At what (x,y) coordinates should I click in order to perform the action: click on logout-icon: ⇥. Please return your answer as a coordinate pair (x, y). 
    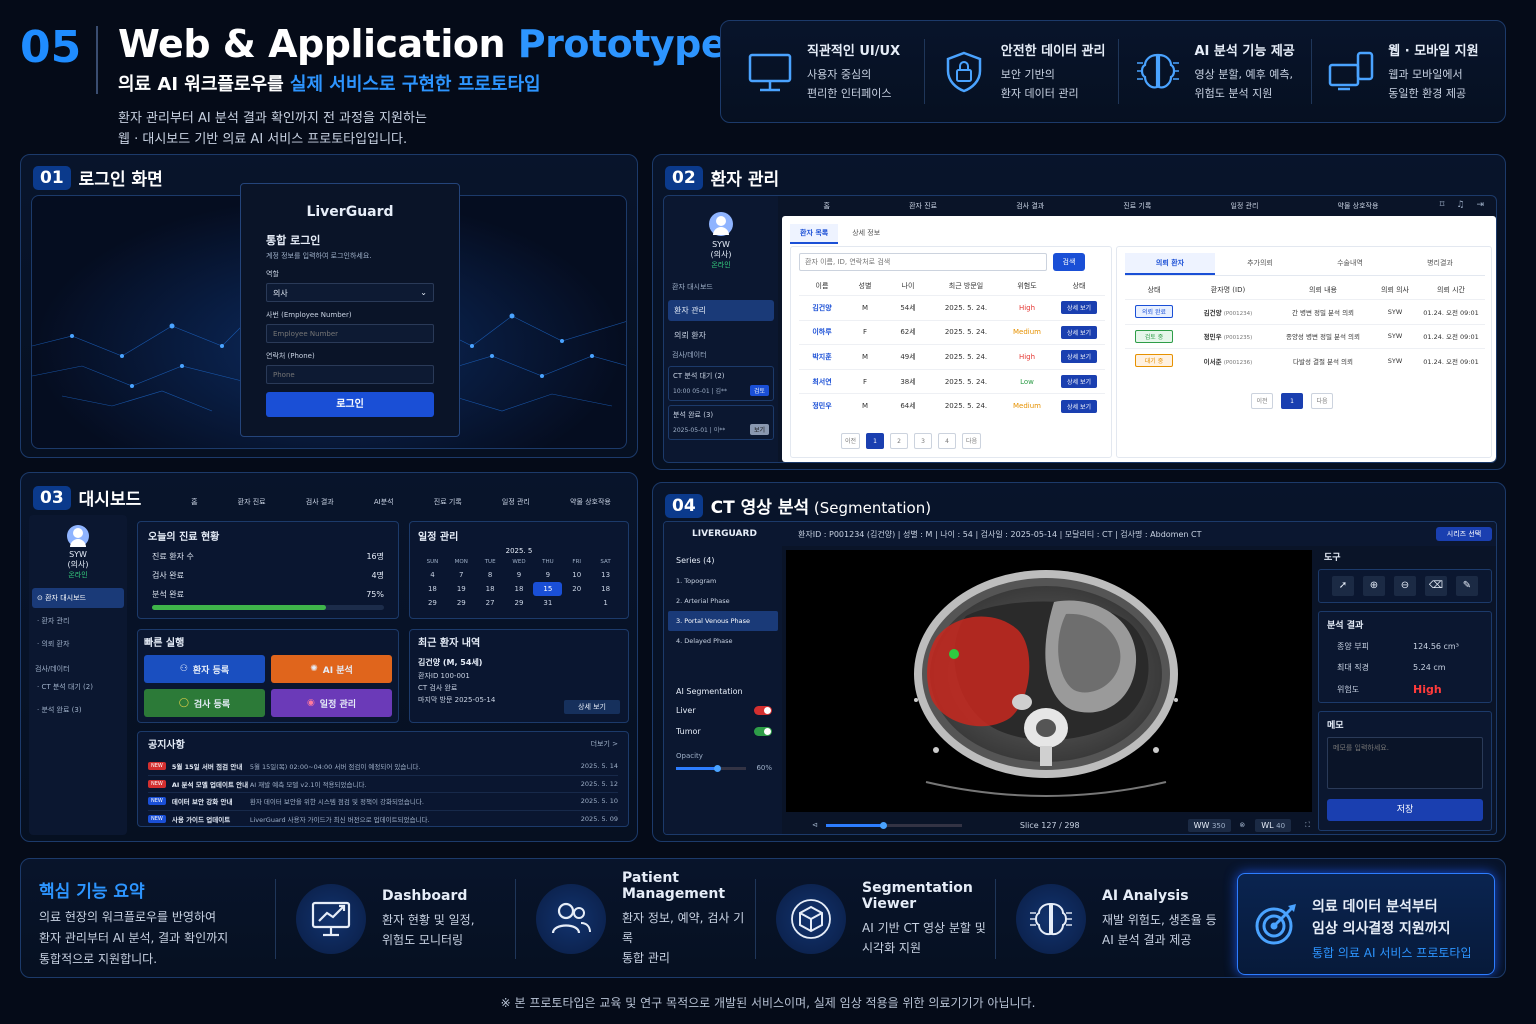
    Looking at the image, I should click on (1480, 205).